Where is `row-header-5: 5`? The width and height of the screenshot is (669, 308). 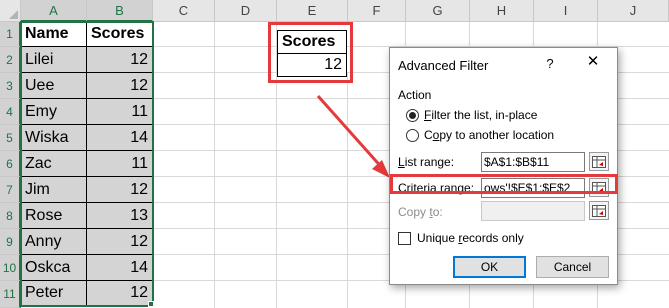 row-header-5: 5 is located at coordinates (10, 138).